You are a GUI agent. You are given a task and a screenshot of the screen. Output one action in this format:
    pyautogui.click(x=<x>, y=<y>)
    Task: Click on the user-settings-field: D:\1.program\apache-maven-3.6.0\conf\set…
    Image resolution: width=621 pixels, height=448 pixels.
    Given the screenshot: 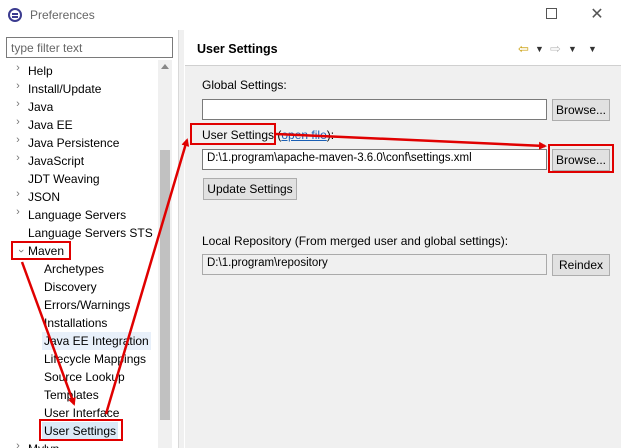 What is the action you would take?
    pyautogui.click(x=374, y=159)
    